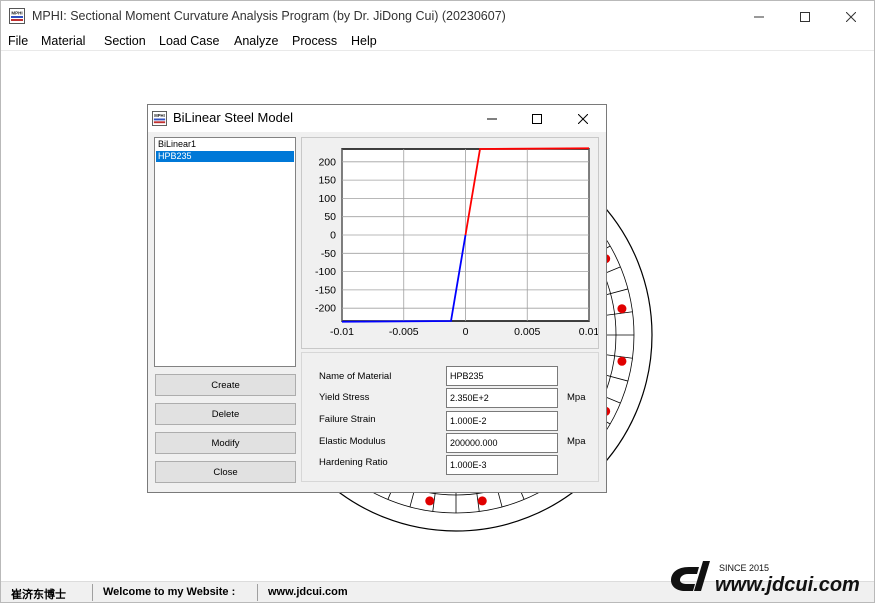  I want to click on dialog-close-button, so click(582, 118).